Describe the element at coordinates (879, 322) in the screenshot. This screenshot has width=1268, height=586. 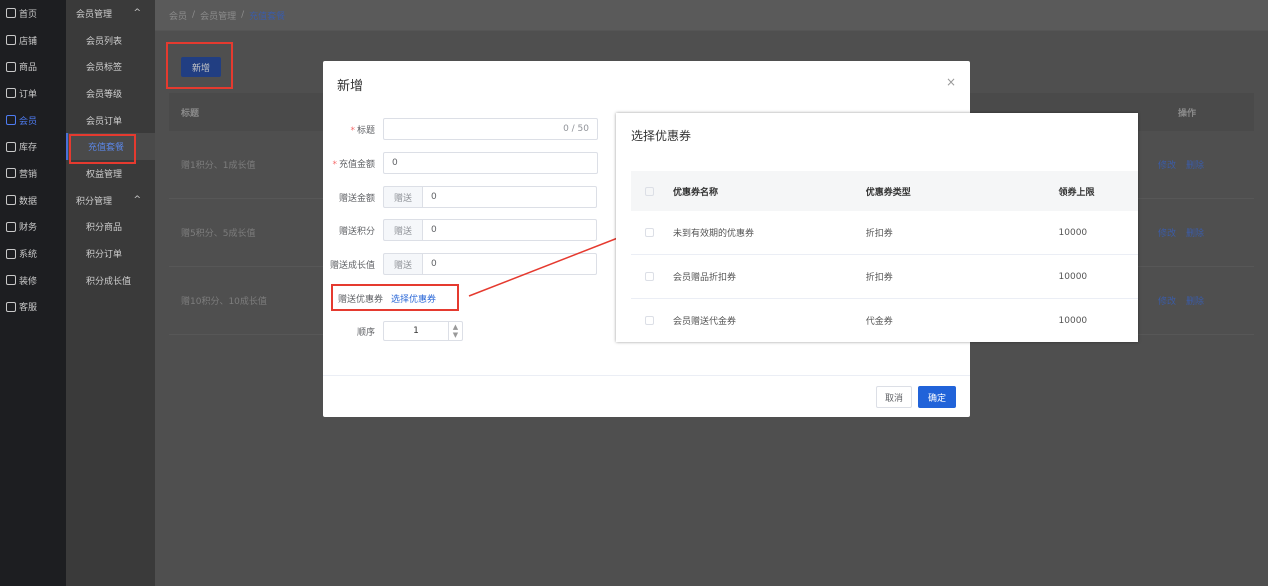
I see `coupon-type: 代金券` at that location.